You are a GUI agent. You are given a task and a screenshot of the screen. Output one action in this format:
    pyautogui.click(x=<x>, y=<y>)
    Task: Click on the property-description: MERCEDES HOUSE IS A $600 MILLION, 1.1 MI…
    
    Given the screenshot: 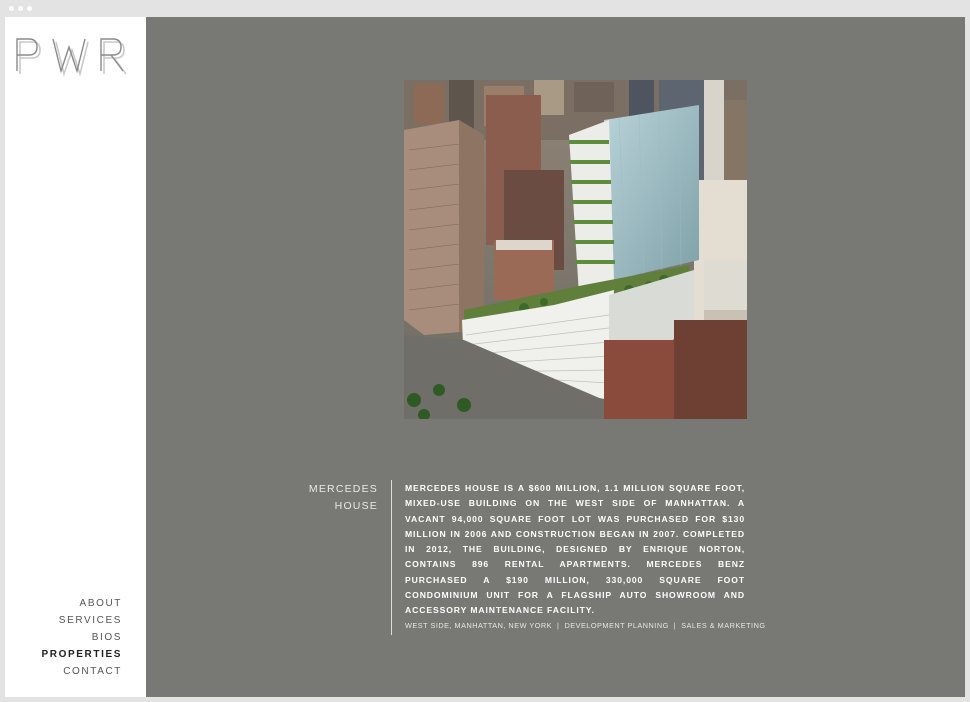 What is the action you would take?
    pyautogui.click(x=575, y=549)
    